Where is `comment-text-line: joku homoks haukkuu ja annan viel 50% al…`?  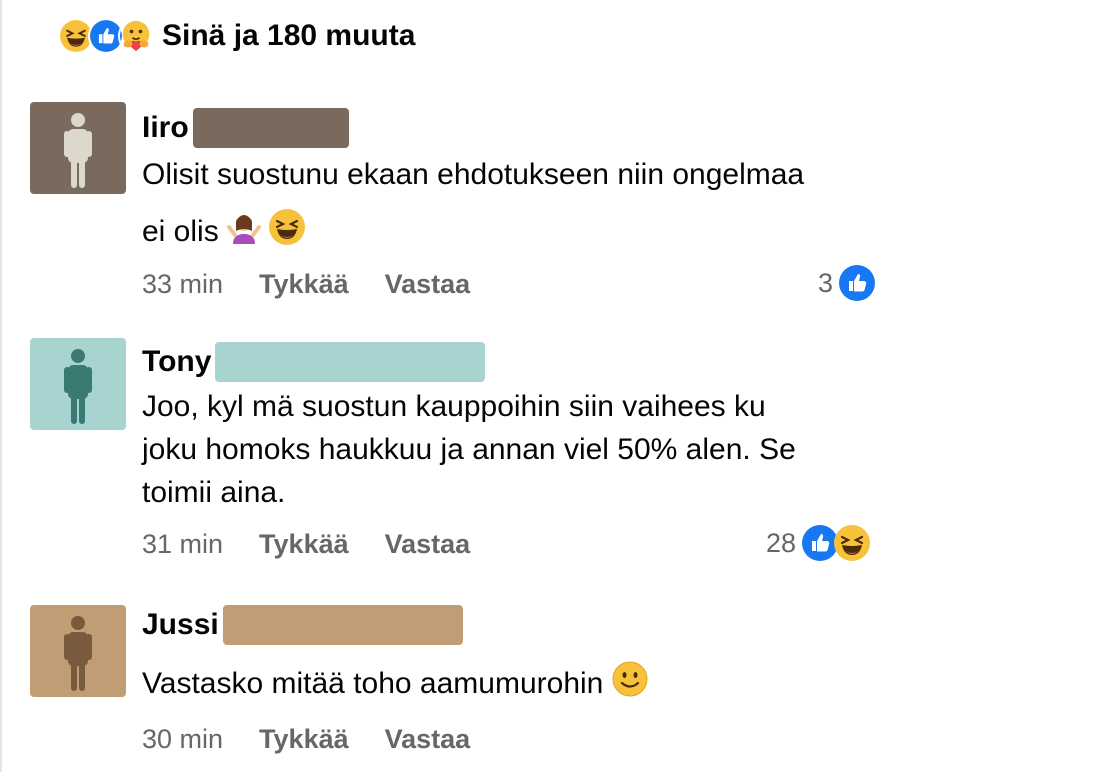 comment-text-line: joku homoks haukkuu ja annan viel 50% al… is located at coordinates (469, 449).